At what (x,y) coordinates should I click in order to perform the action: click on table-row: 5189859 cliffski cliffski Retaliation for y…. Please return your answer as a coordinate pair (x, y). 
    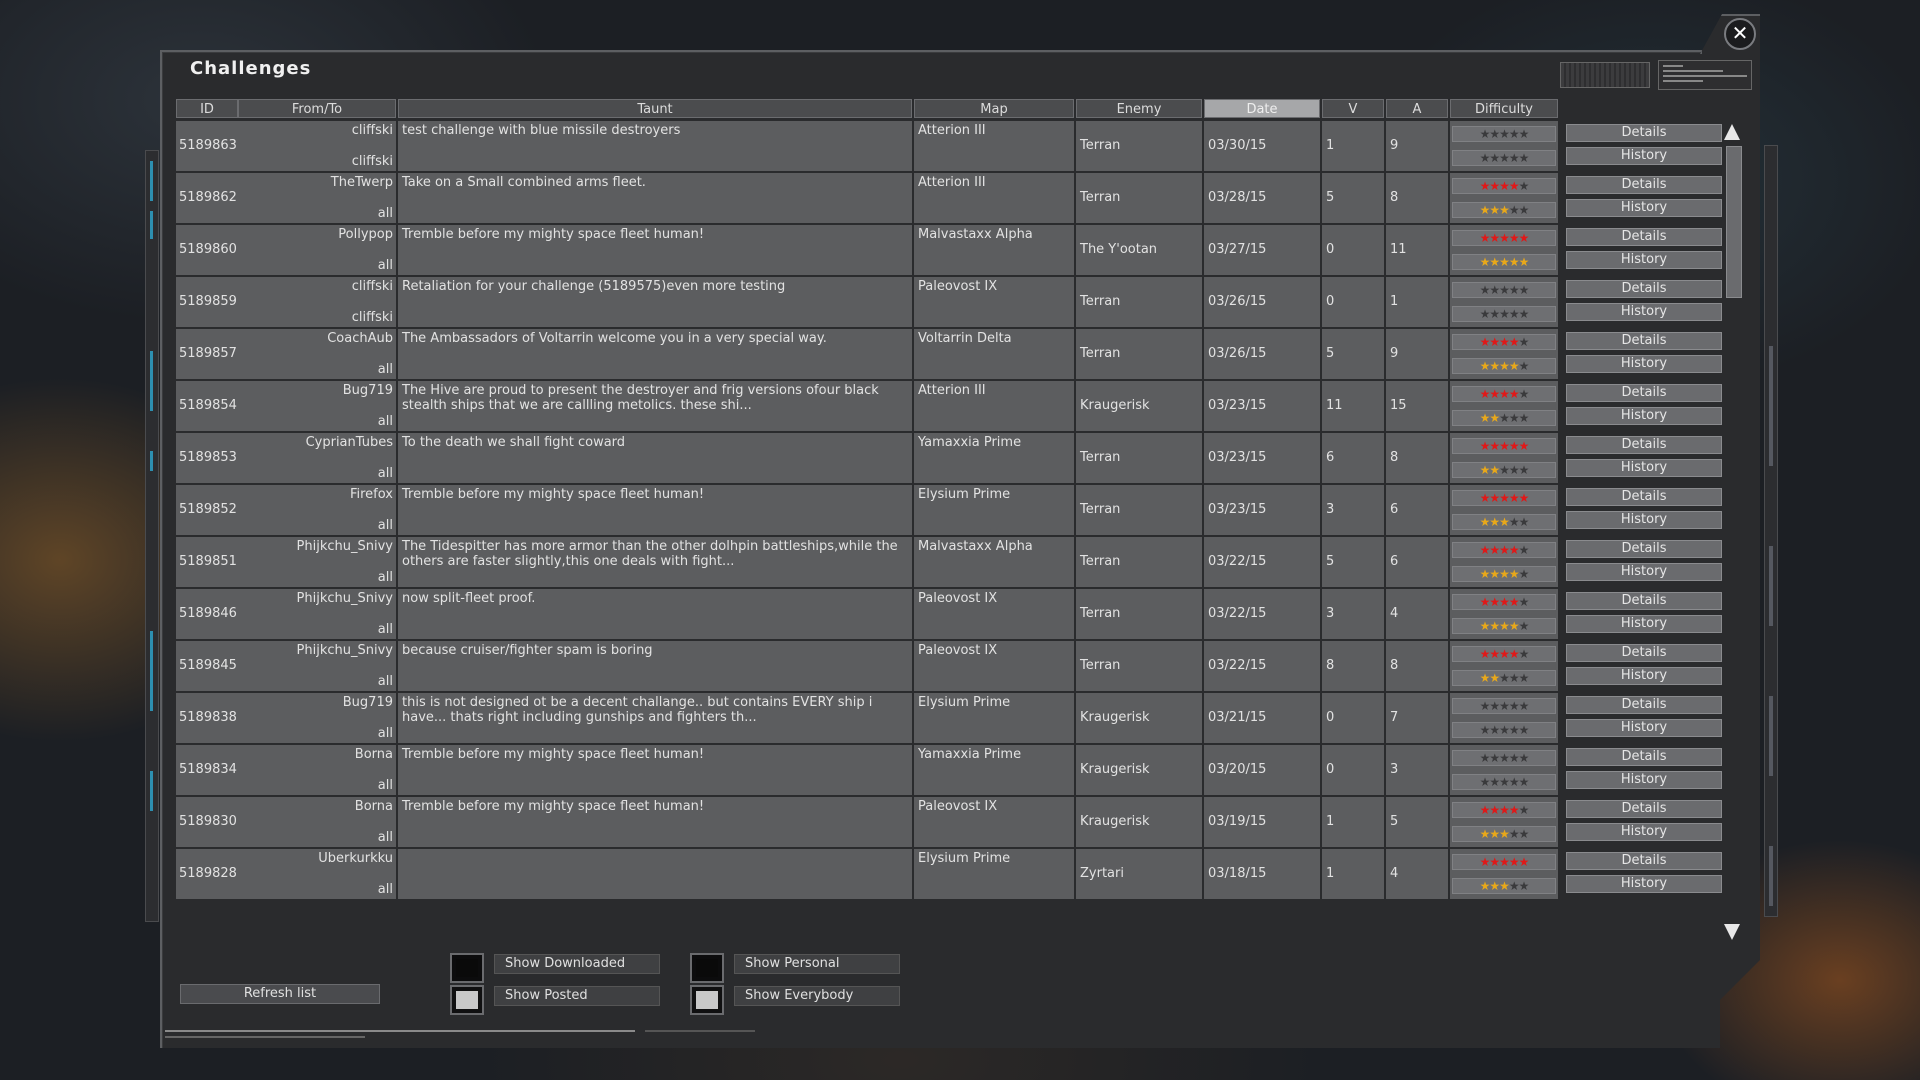
    Looking at the image, I should click on (950, 302).